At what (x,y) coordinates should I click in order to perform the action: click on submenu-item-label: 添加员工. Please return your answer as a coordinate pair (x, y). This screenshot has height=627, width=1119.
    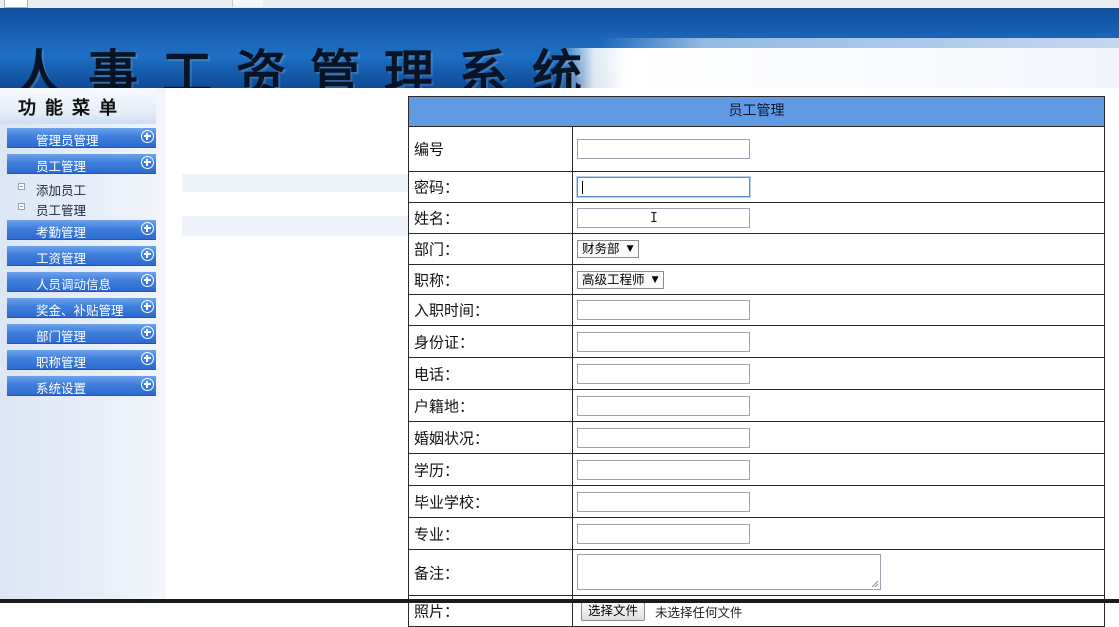
    Looking at the image, I should click on (61, 190).